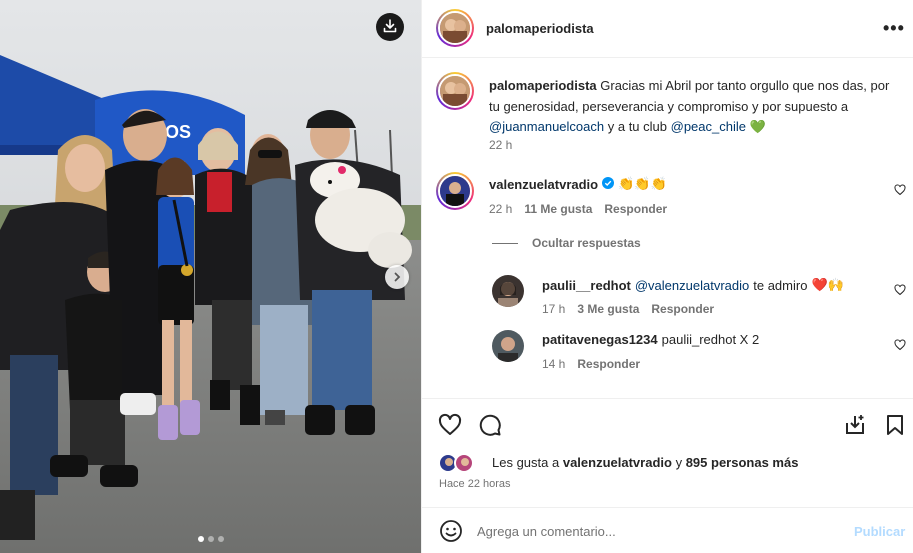  Describe the element at coordinates (543, 85) in the screenshot. I see `caption-author: palomaperiodista` at that location.